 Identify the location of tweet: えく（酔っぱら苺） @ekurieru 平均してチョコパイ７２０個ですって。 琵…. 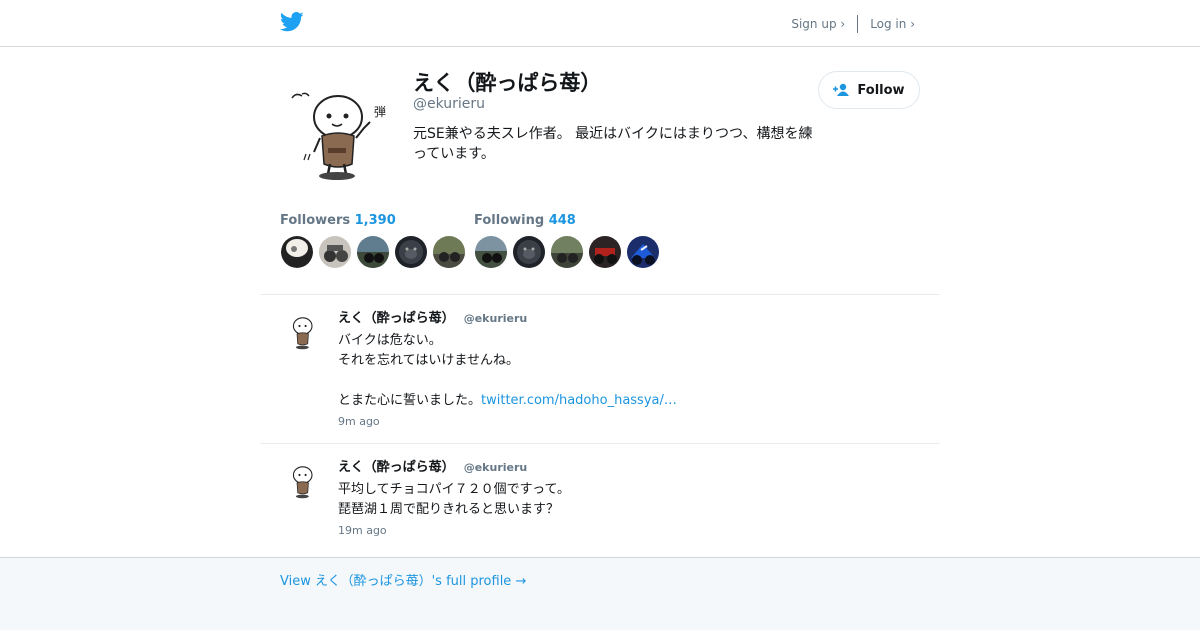
(600, 500).